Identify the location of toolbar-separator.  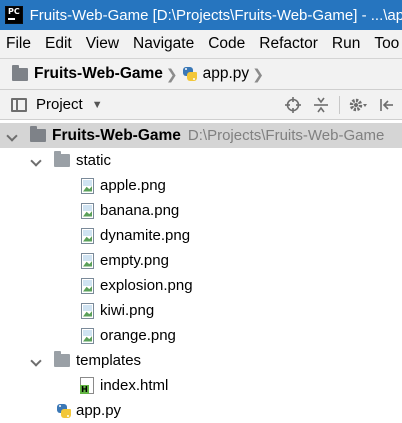
(339, 104).